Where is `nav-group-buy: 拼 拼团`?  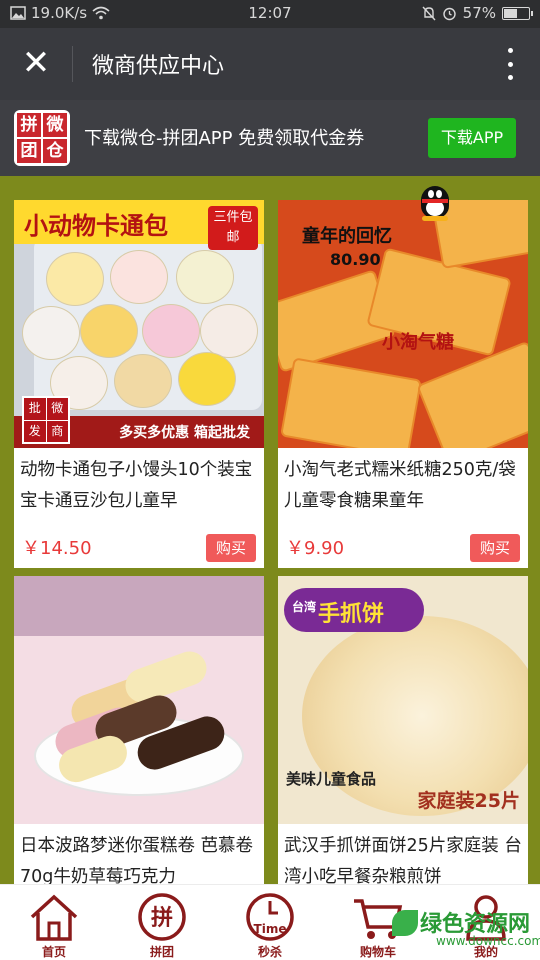
nav-group-buy: 拼 拼团 is located at coordinates (162, 922).